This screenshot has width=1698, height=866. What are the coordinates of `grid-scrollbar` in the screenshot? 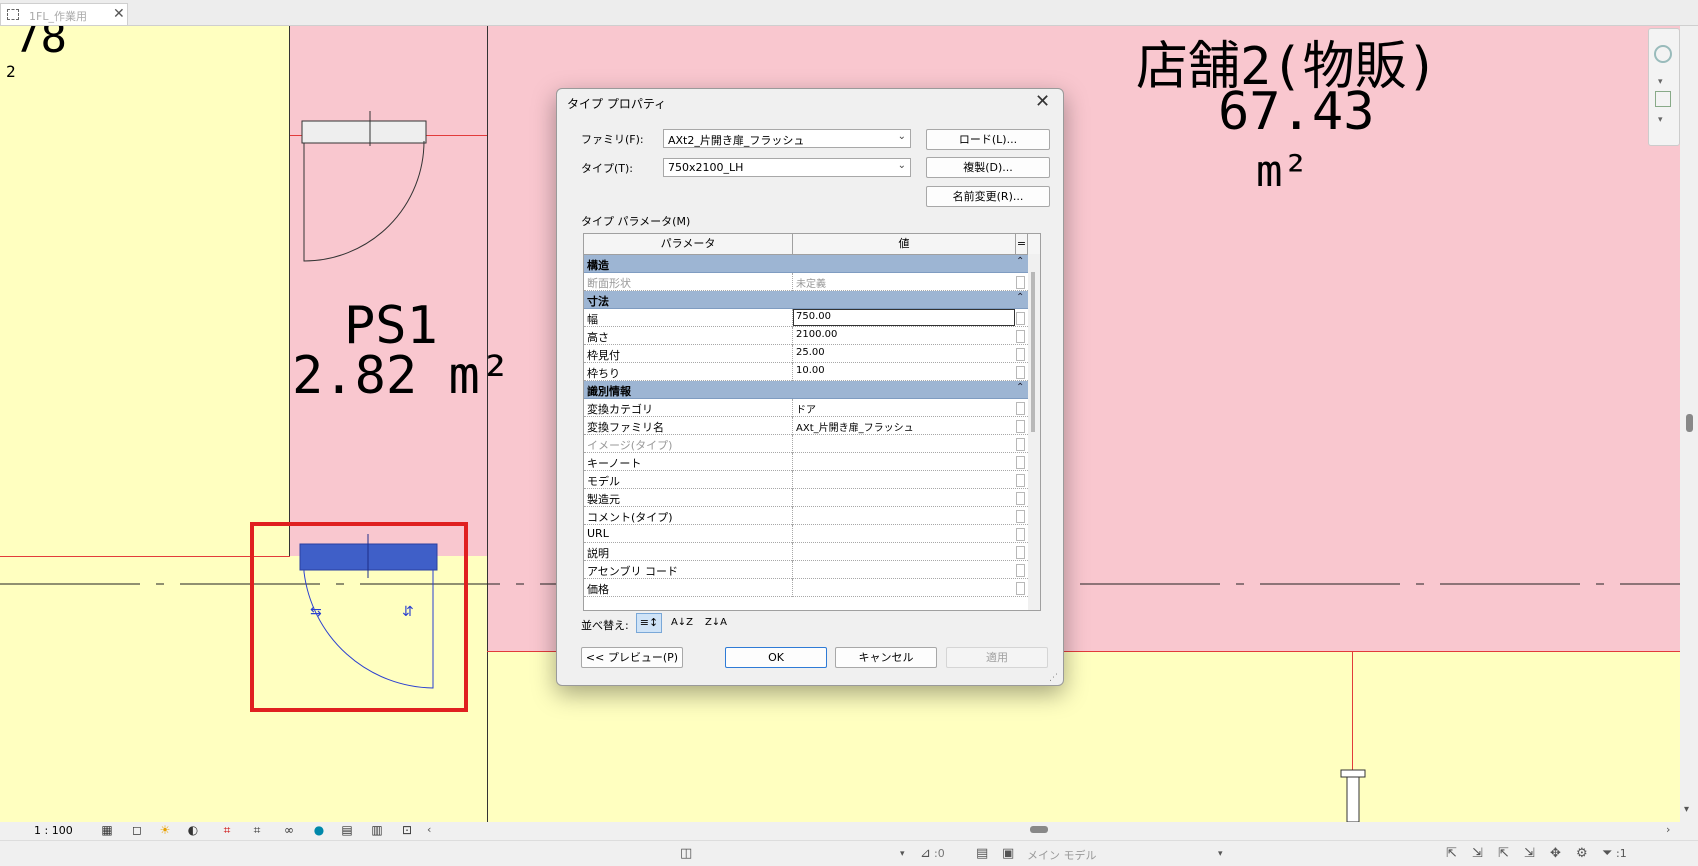 It's located at (1034, 432).